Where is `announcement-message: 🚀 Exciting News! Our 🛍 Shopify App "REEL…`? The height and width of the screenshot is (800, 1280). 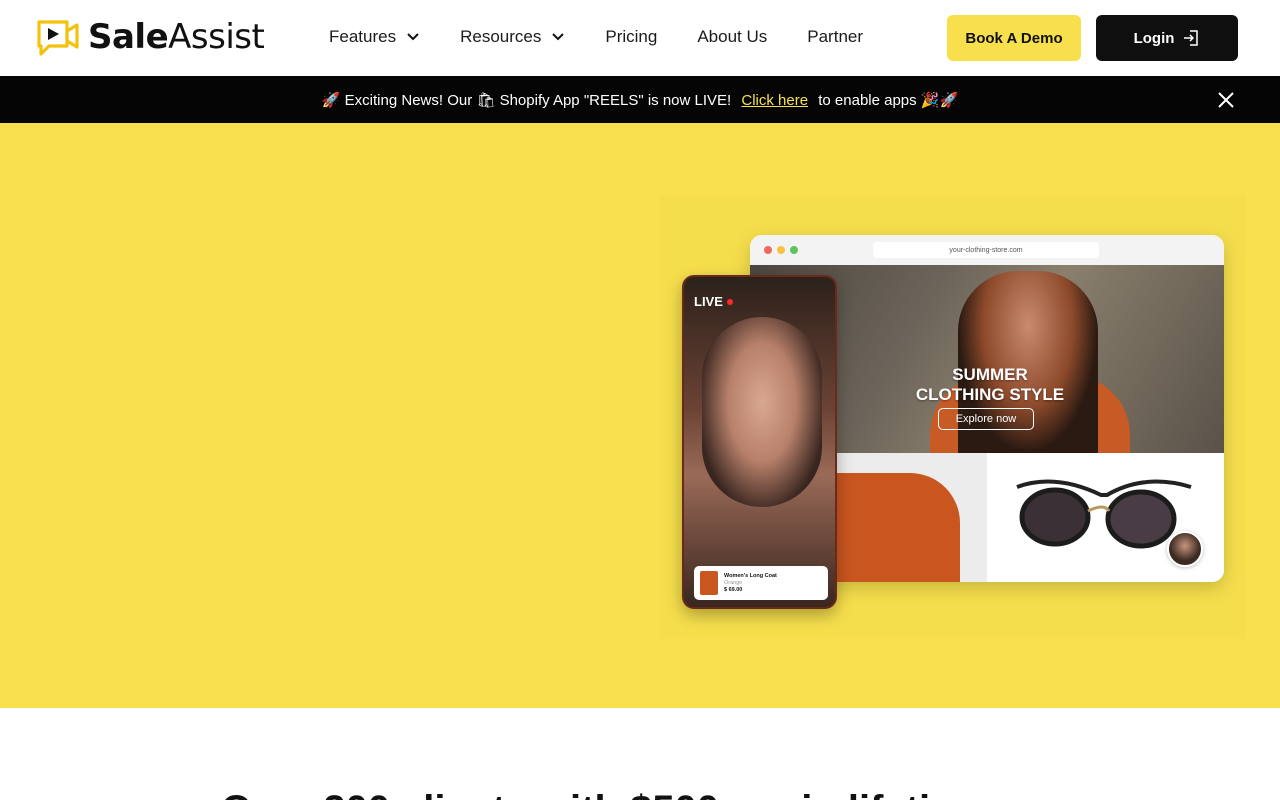
announcement-message: 🚀 Exciting News! Our 🛍 Shopify App "REEL… is located at coordinates (640, 100).